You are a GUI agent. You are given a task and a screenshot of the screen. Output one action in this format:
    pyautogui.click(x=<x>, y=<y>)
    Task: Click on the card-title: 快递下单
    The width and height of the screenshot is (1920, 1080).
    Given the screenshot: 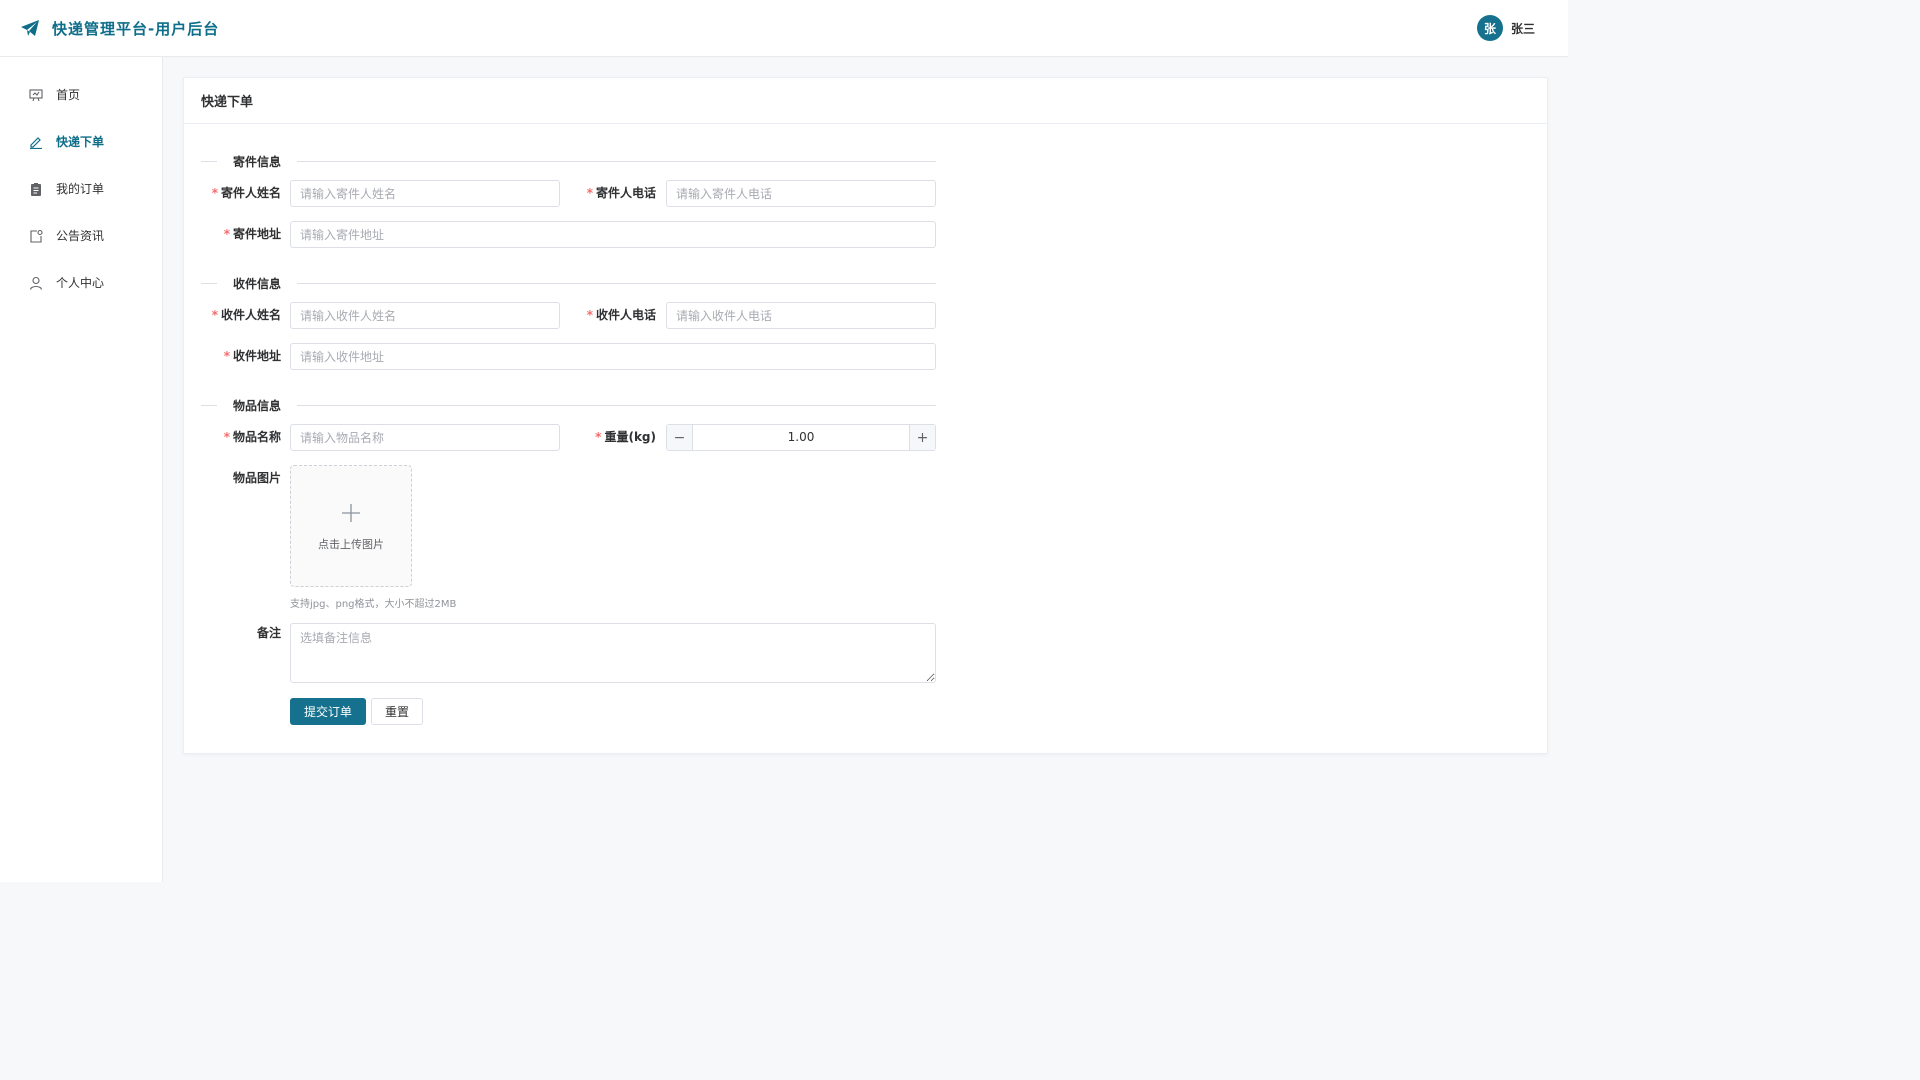 What is the action you would take?
    pyautogui.click(x=865, y=101)
    